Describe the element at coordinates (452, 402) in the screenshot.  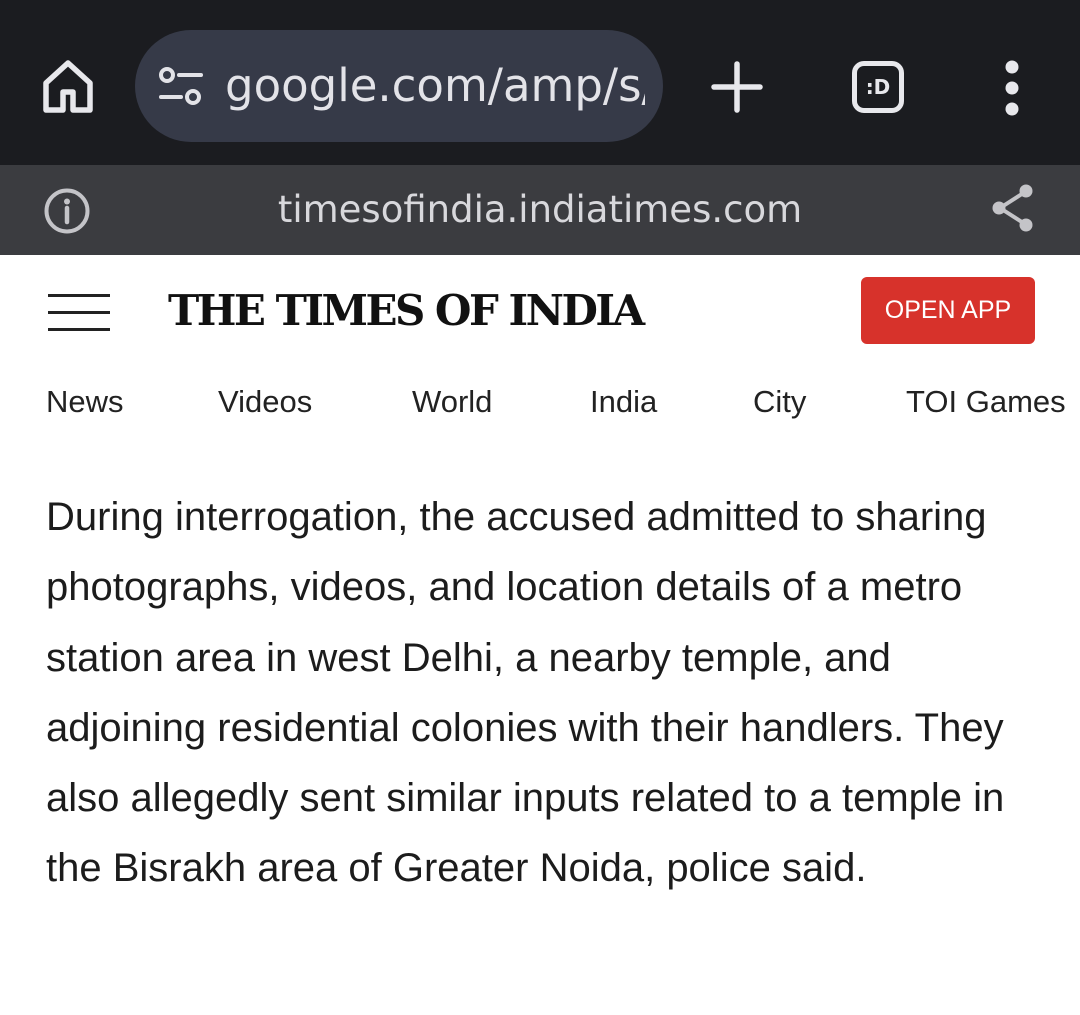
I see `nav-item-world: World` at that location.